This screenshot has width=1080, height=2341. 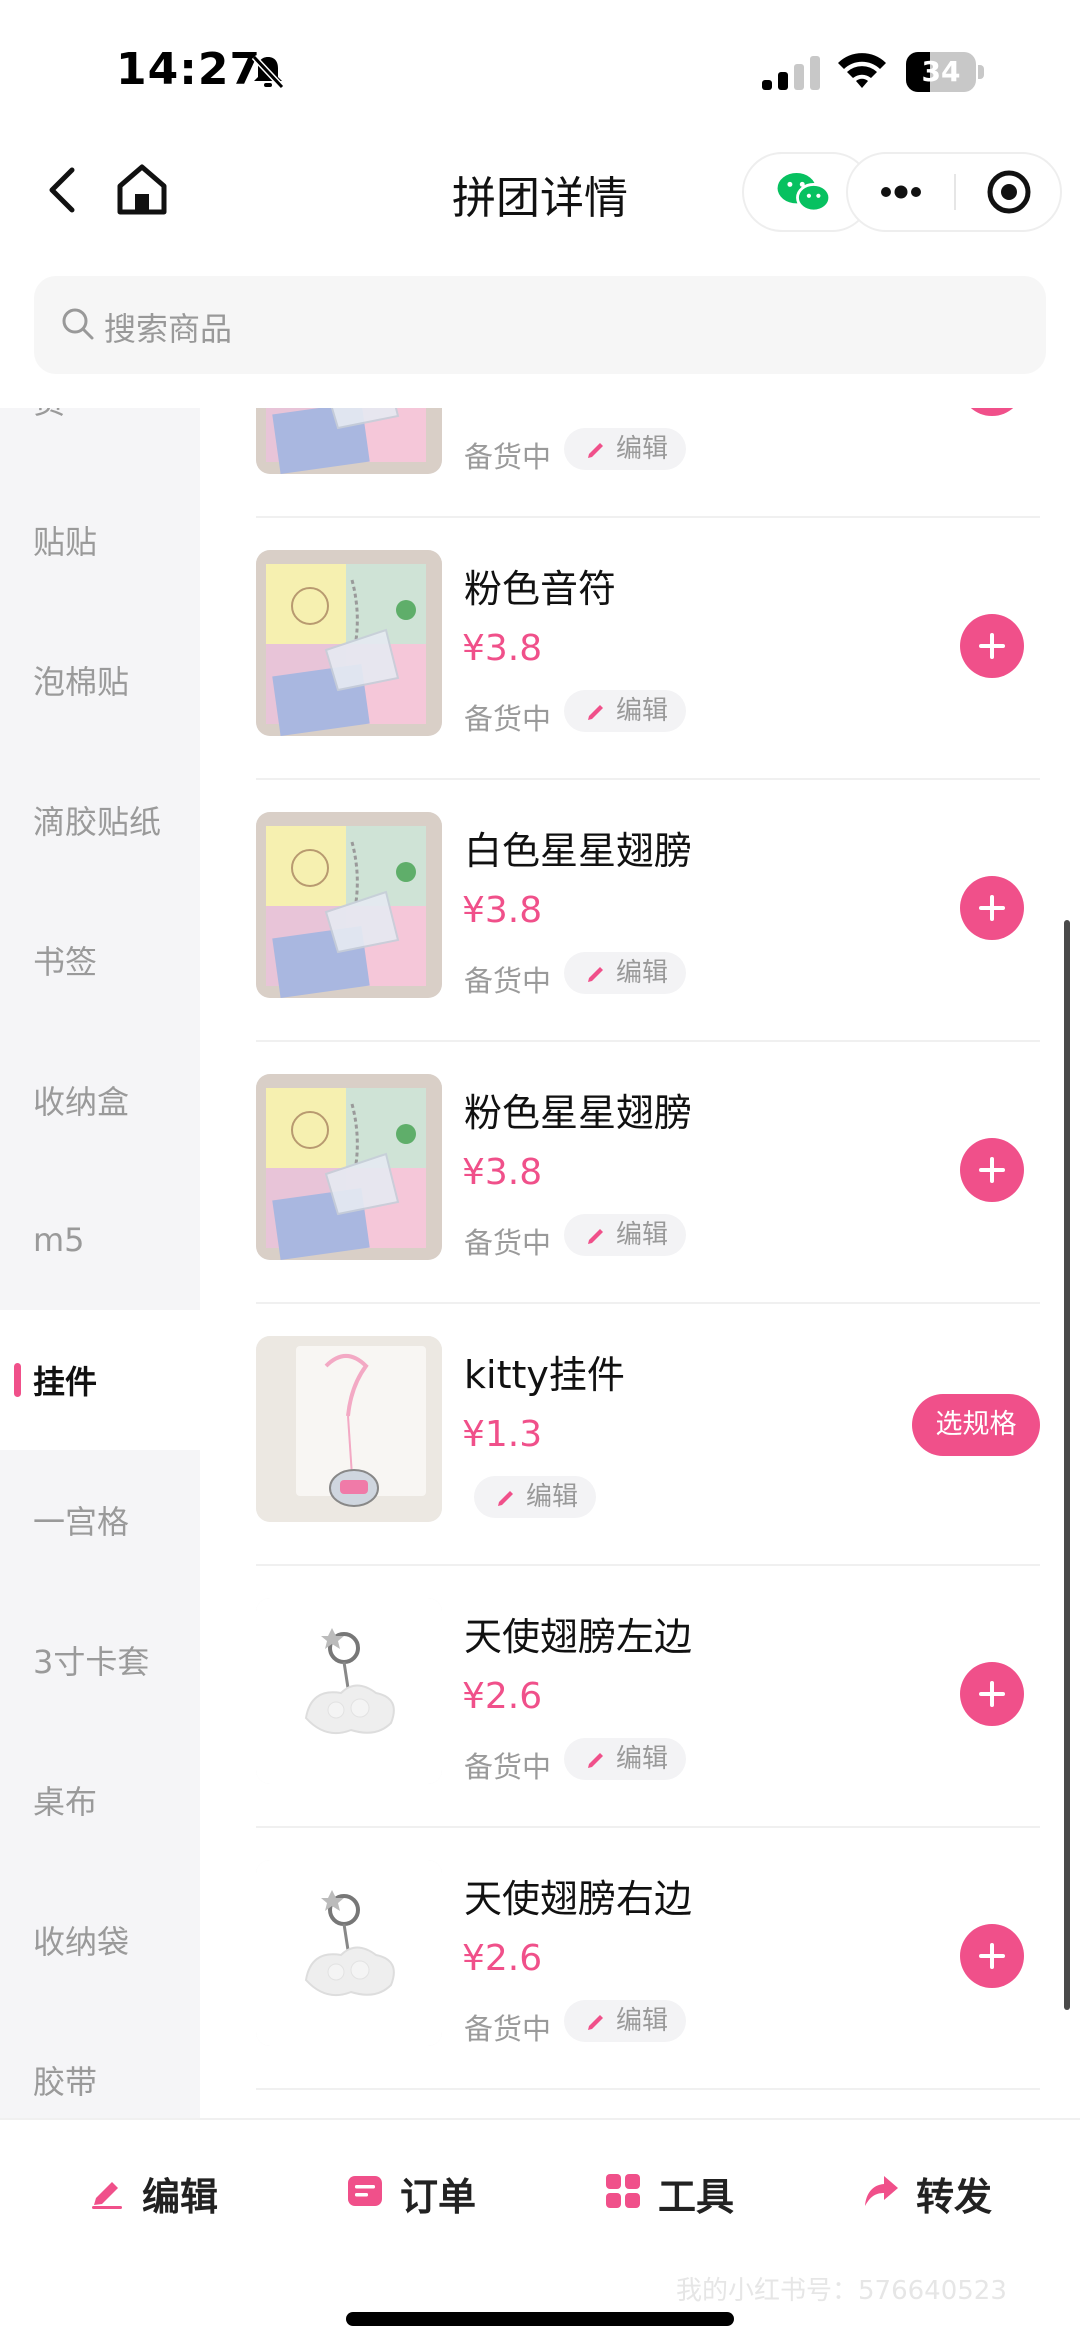 What do you see at coordinates (640, 1173) in the screenshot?
I see `product-item: 粉色星星翅膀 ¥3.8 备货中 编辑` at bounding box center [640, 1173].